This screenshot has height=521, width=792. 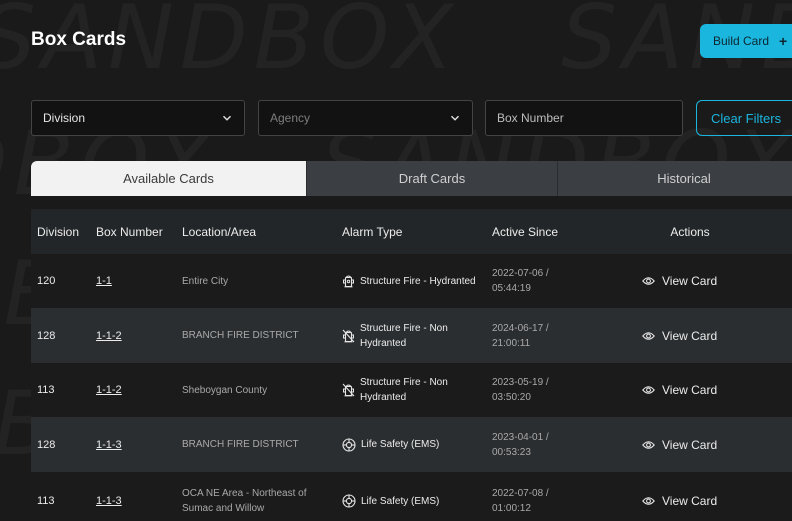 I want to click on active-date: 2022-07-08 /, so click(x=520, y=493).